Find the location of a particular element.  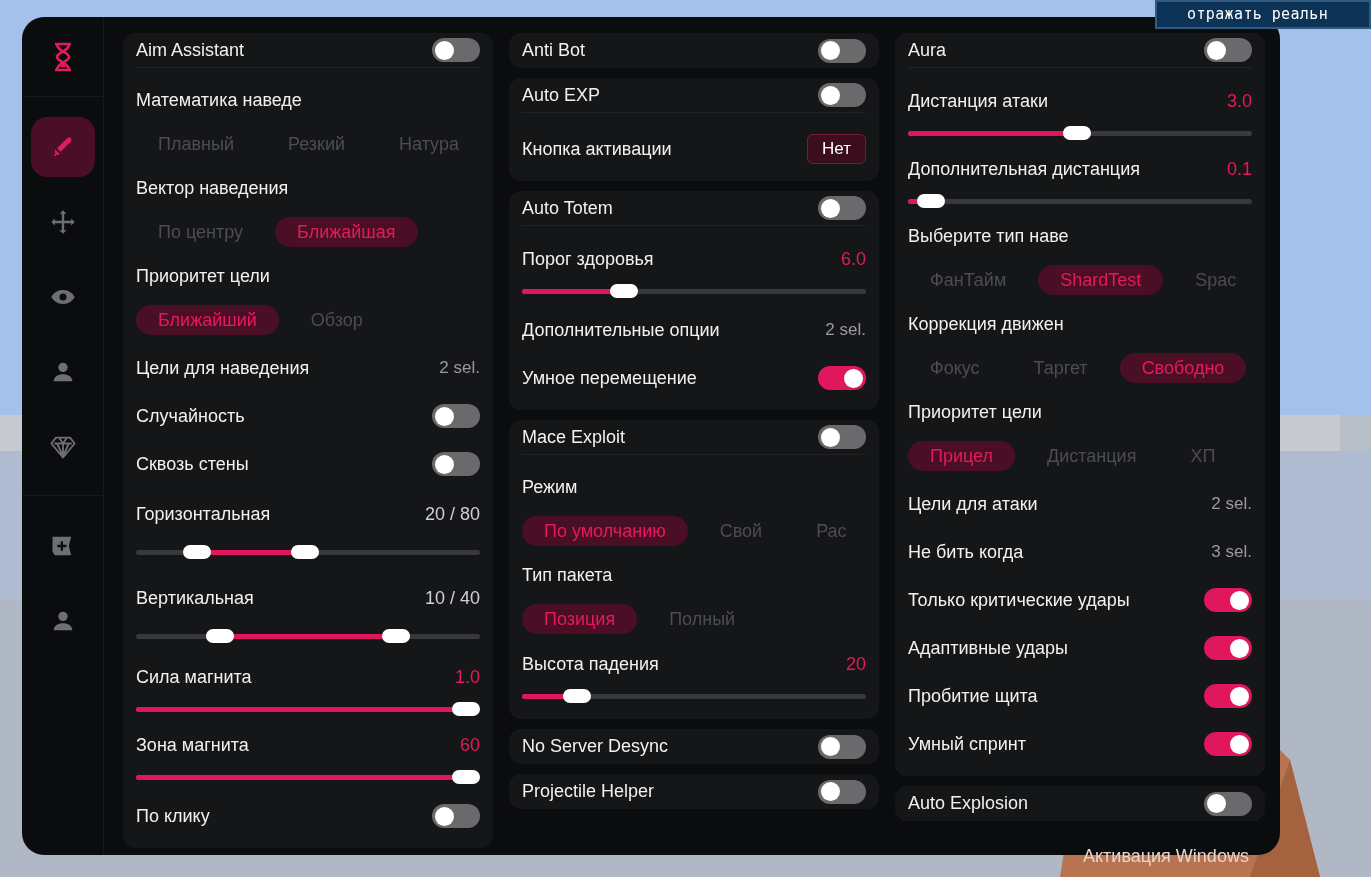

option-chip: Позиция is located at coordinates (580, 619).